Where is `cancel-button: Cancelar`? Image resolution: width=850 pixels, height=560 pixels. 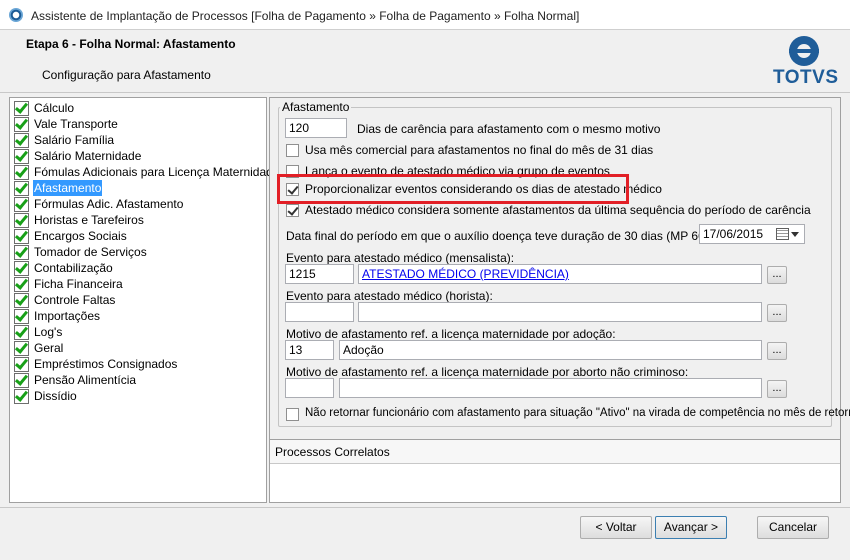 cancel-button: Cancelar is located at coordinates (793, 527).